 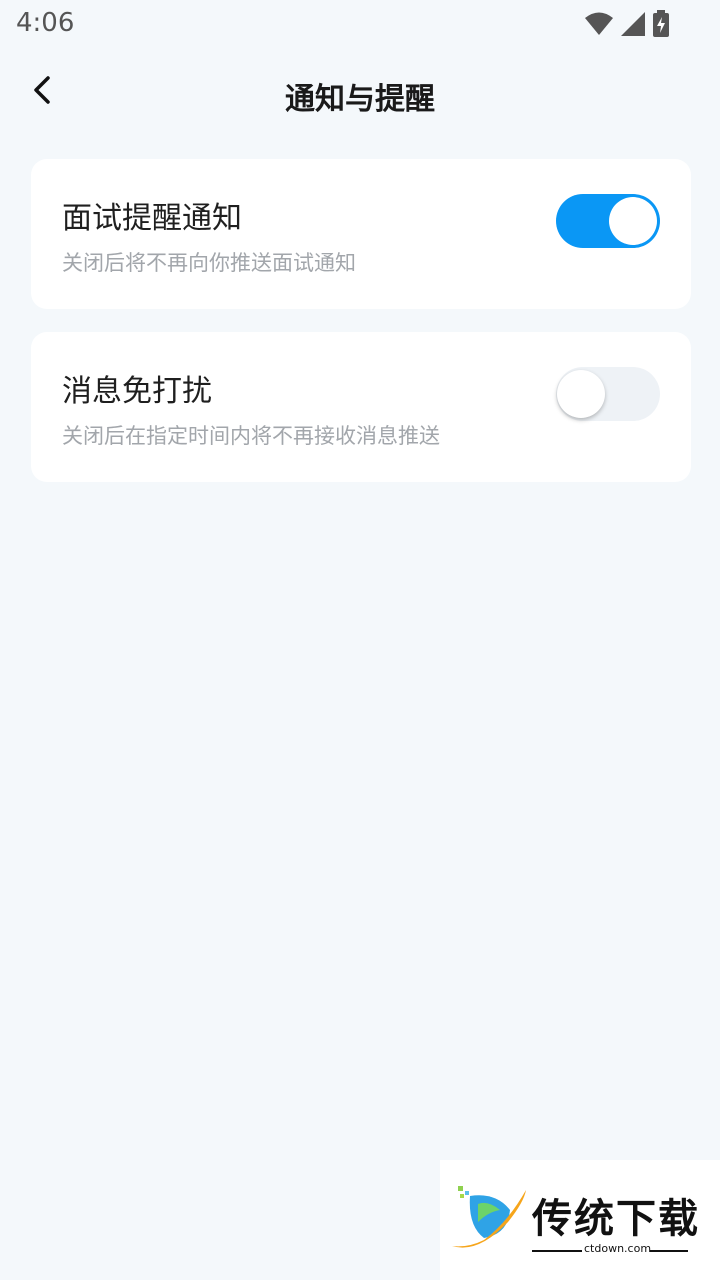 What do you see at coordinates (137, 391) in the screenshot?
I see `setting-title: 消息免打扰` at bounding box center [137, 391].